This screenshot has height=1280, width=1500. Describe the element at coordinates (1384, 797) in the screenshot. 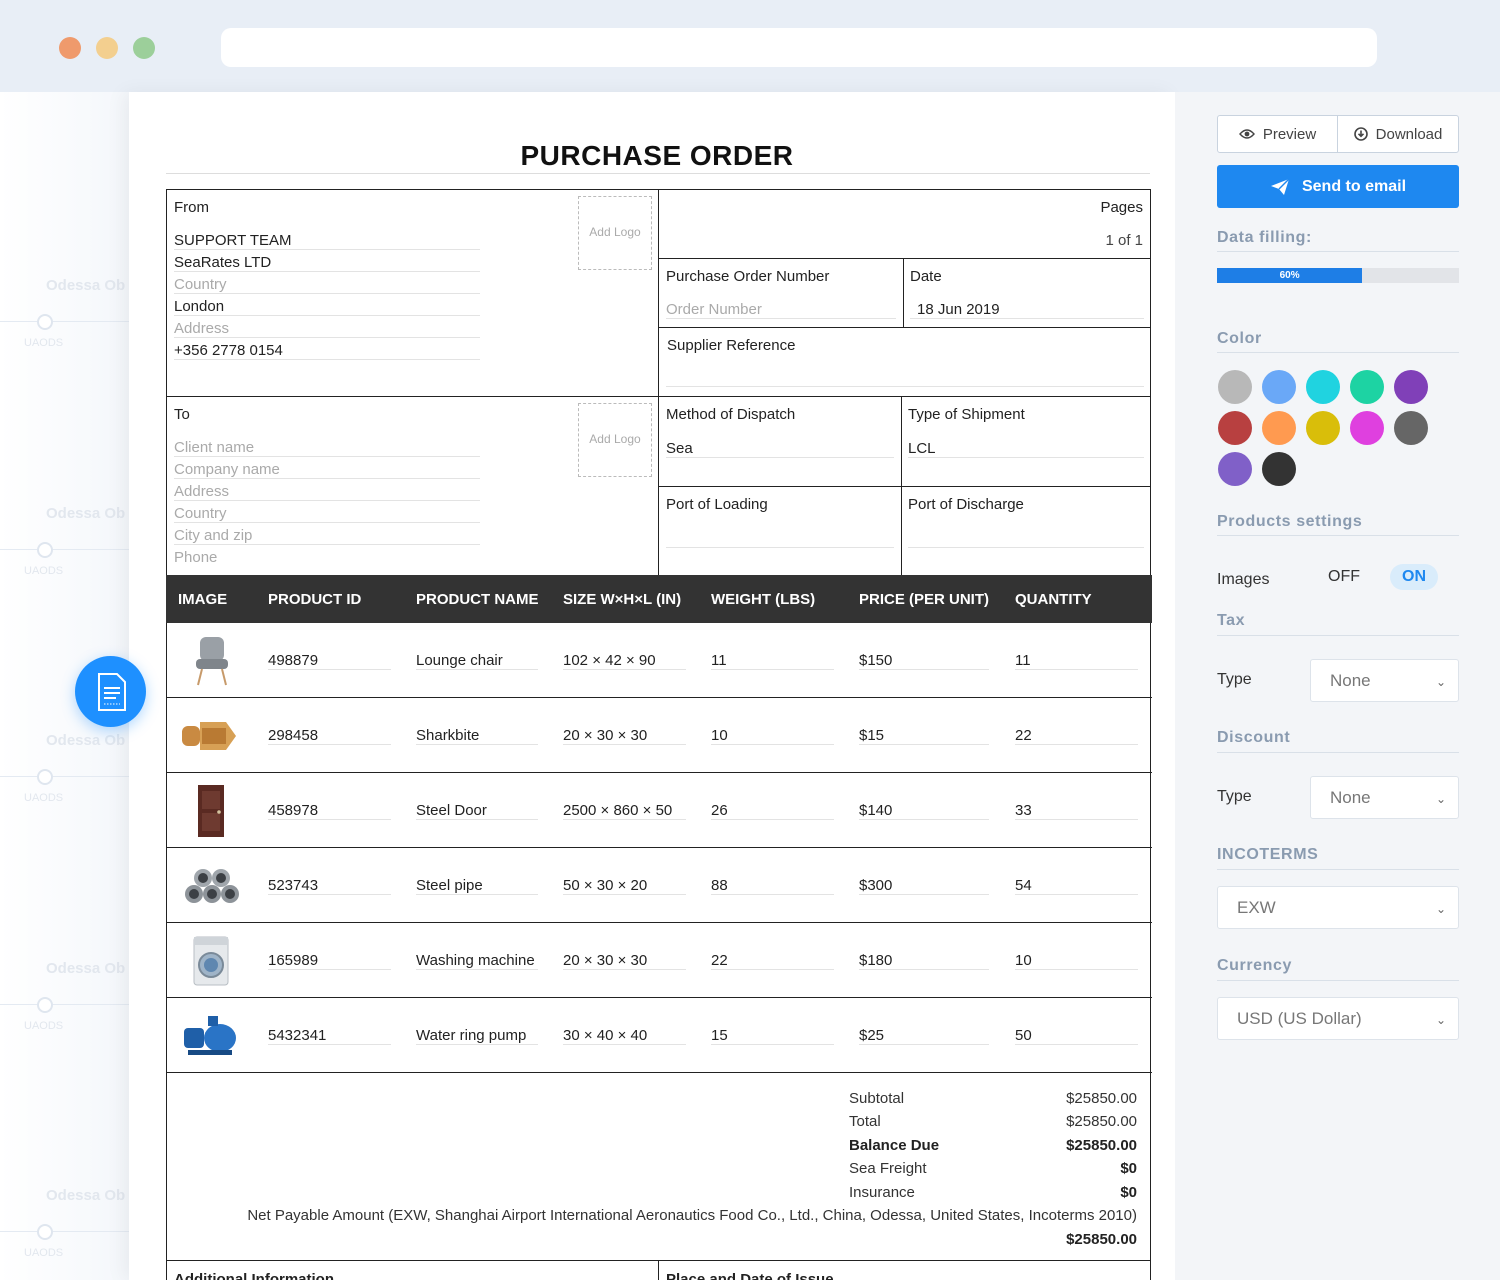

I see `discount-type-select: None ⌄` at that location.